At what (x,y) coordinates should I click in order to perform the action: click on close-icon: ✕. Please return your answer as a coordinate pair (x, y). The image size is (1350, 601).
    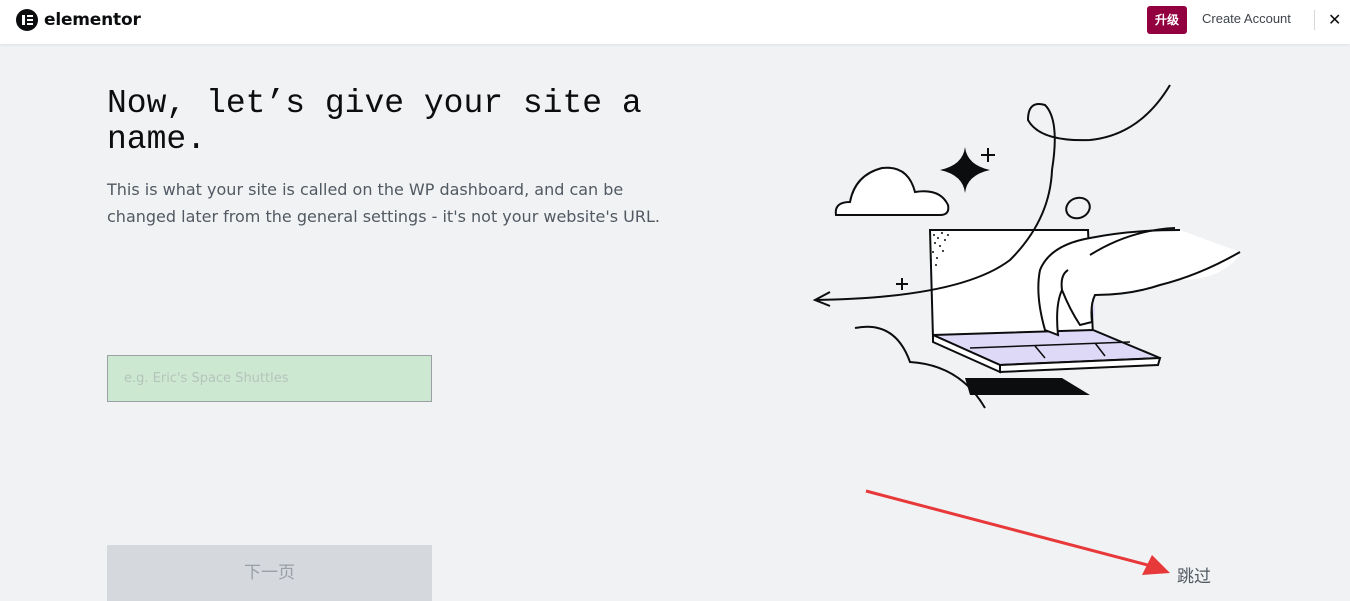
    Looking at the image, I should click on (1334, 20).